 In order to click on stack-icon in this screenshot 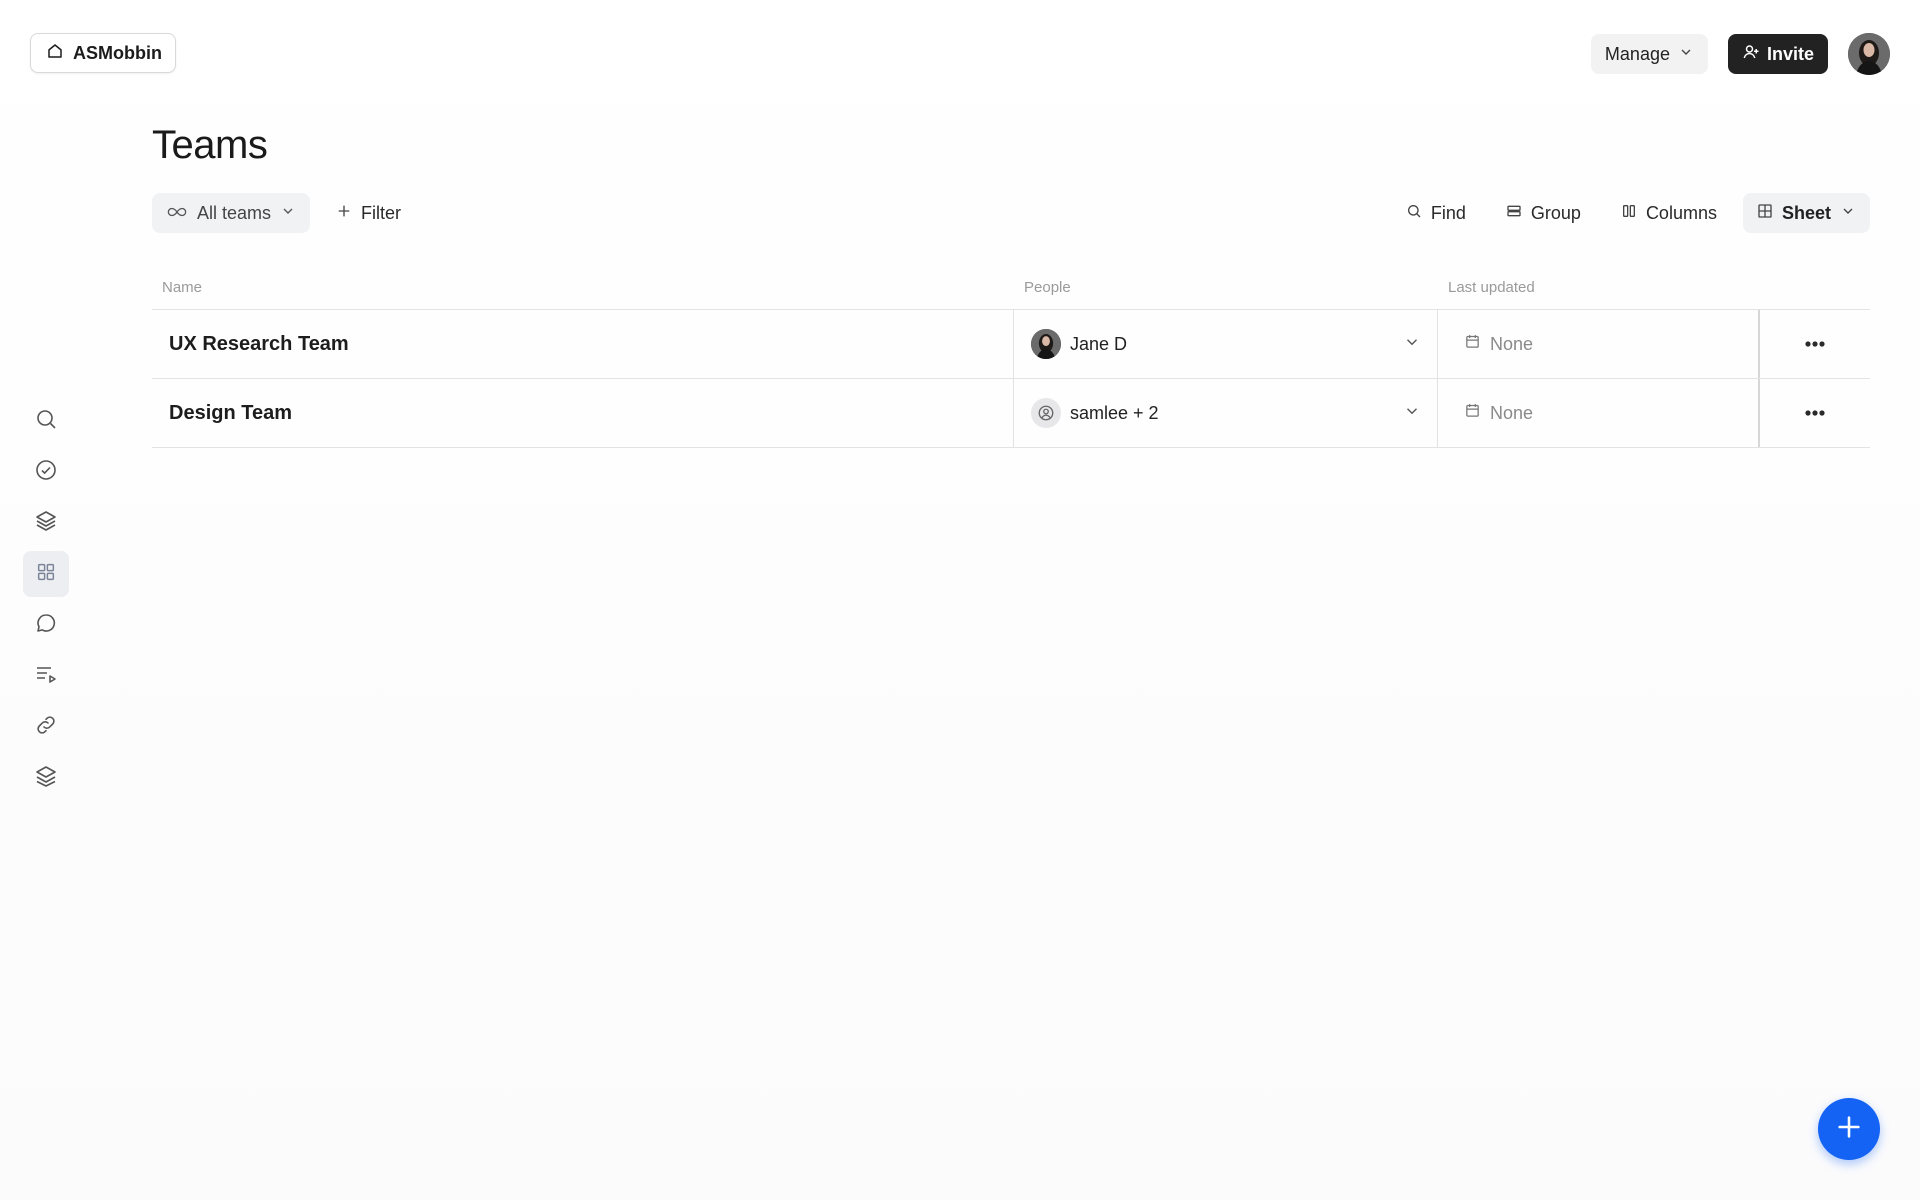, I will do `click(46, 778)`.